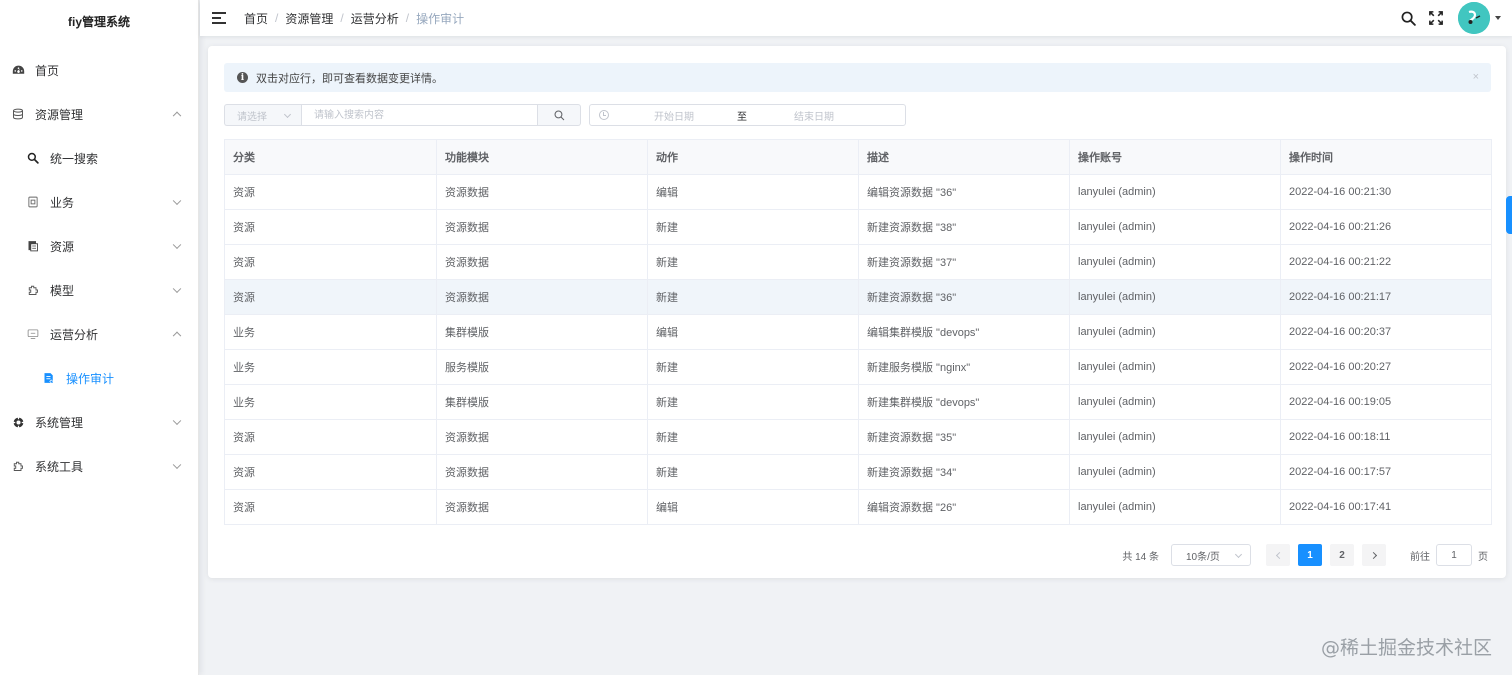 This screenshot has height=675, width=1512. Describe the element at coordinates (99, 158) in the screenshot. I see `sidebar-item-unified-search: 统一搜索` at that location.